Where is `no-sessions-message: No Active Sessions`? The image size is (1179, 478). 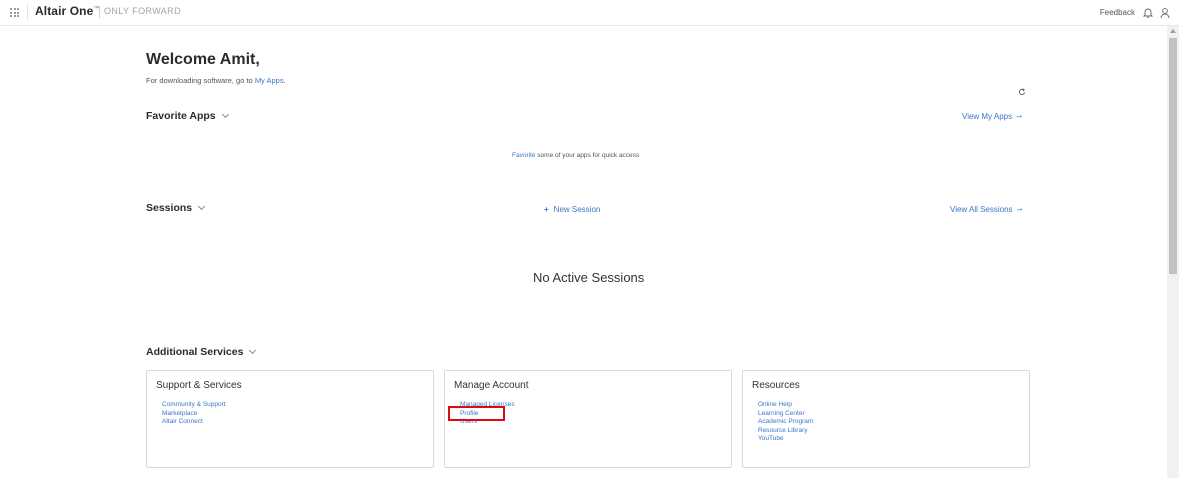 no-sessions-message: No Active Sessions is located at coordinates (589, 277).